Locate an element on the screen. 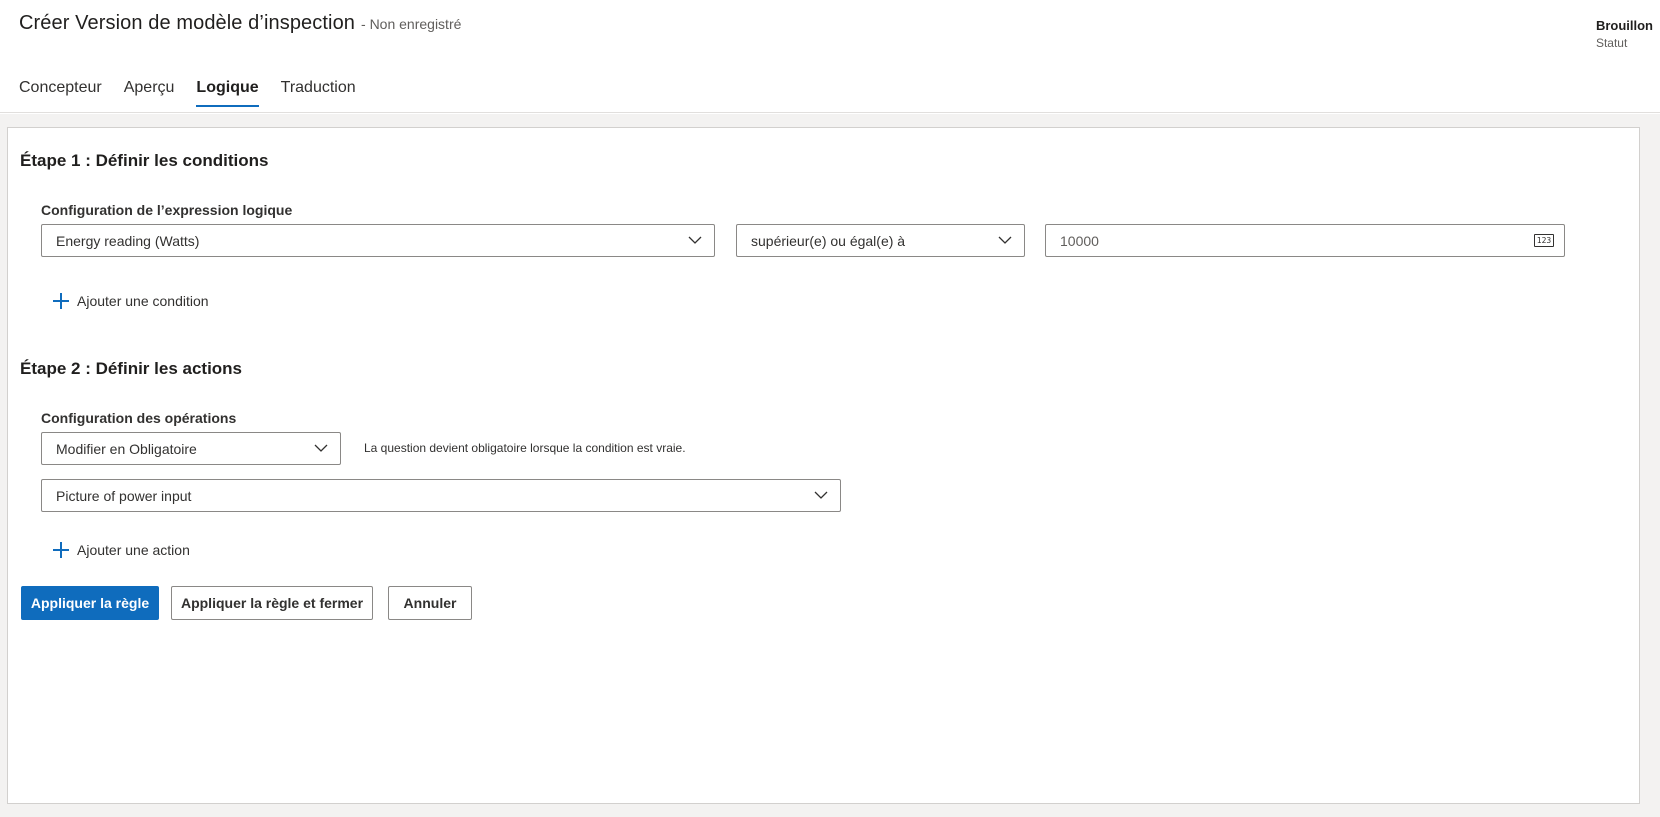 The image size is (1660, 817). tab-apercu: Aperçu is located at coordinates (149, 93).